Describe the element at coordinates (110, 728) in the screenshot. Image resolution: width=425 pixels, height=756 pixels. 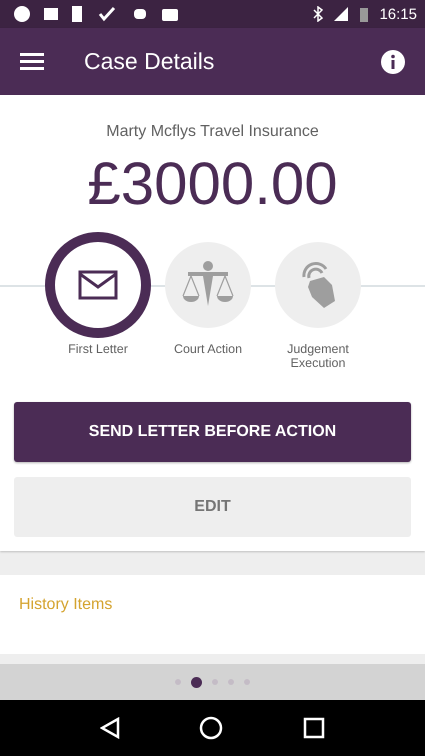
I see `back-icon` at that location.